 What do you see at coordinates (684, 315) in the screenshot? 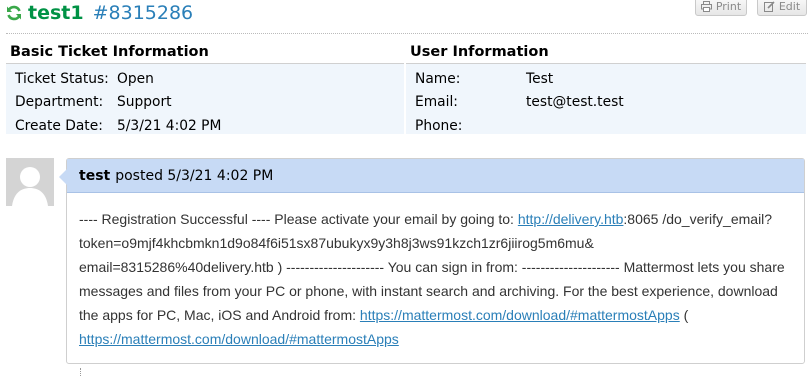
I see `body-text-3: (` at bounding box center [684, 315].